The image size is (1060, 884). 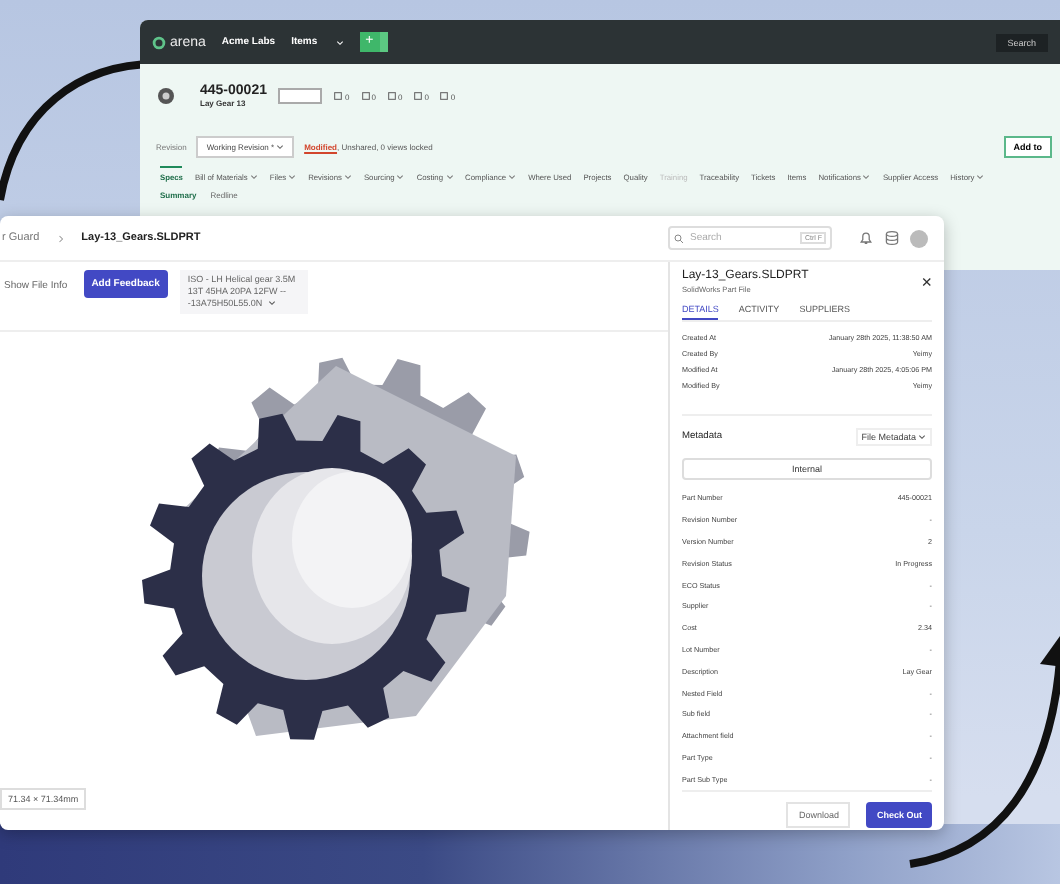 I want to click on logo-icon, so click(x=159, y=42).